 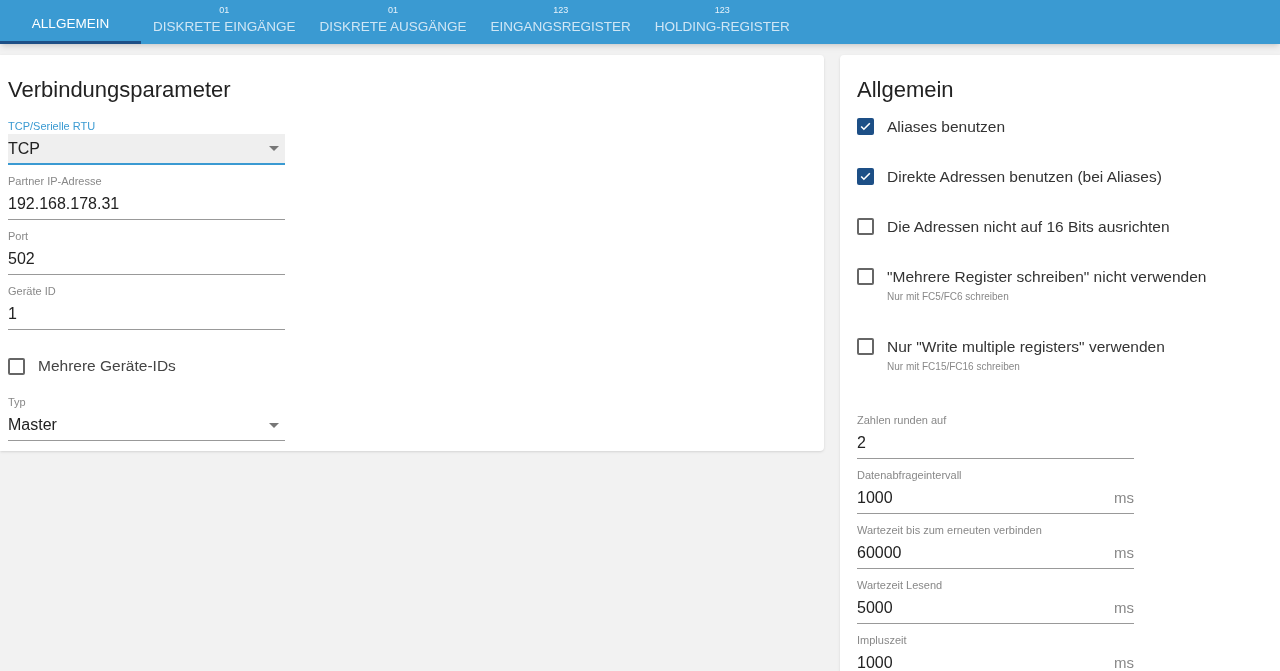 What do you see at coordinates (906, 90) in the screenshot?
I see `section-title: Allgemein` at bounding box center [906, 90].